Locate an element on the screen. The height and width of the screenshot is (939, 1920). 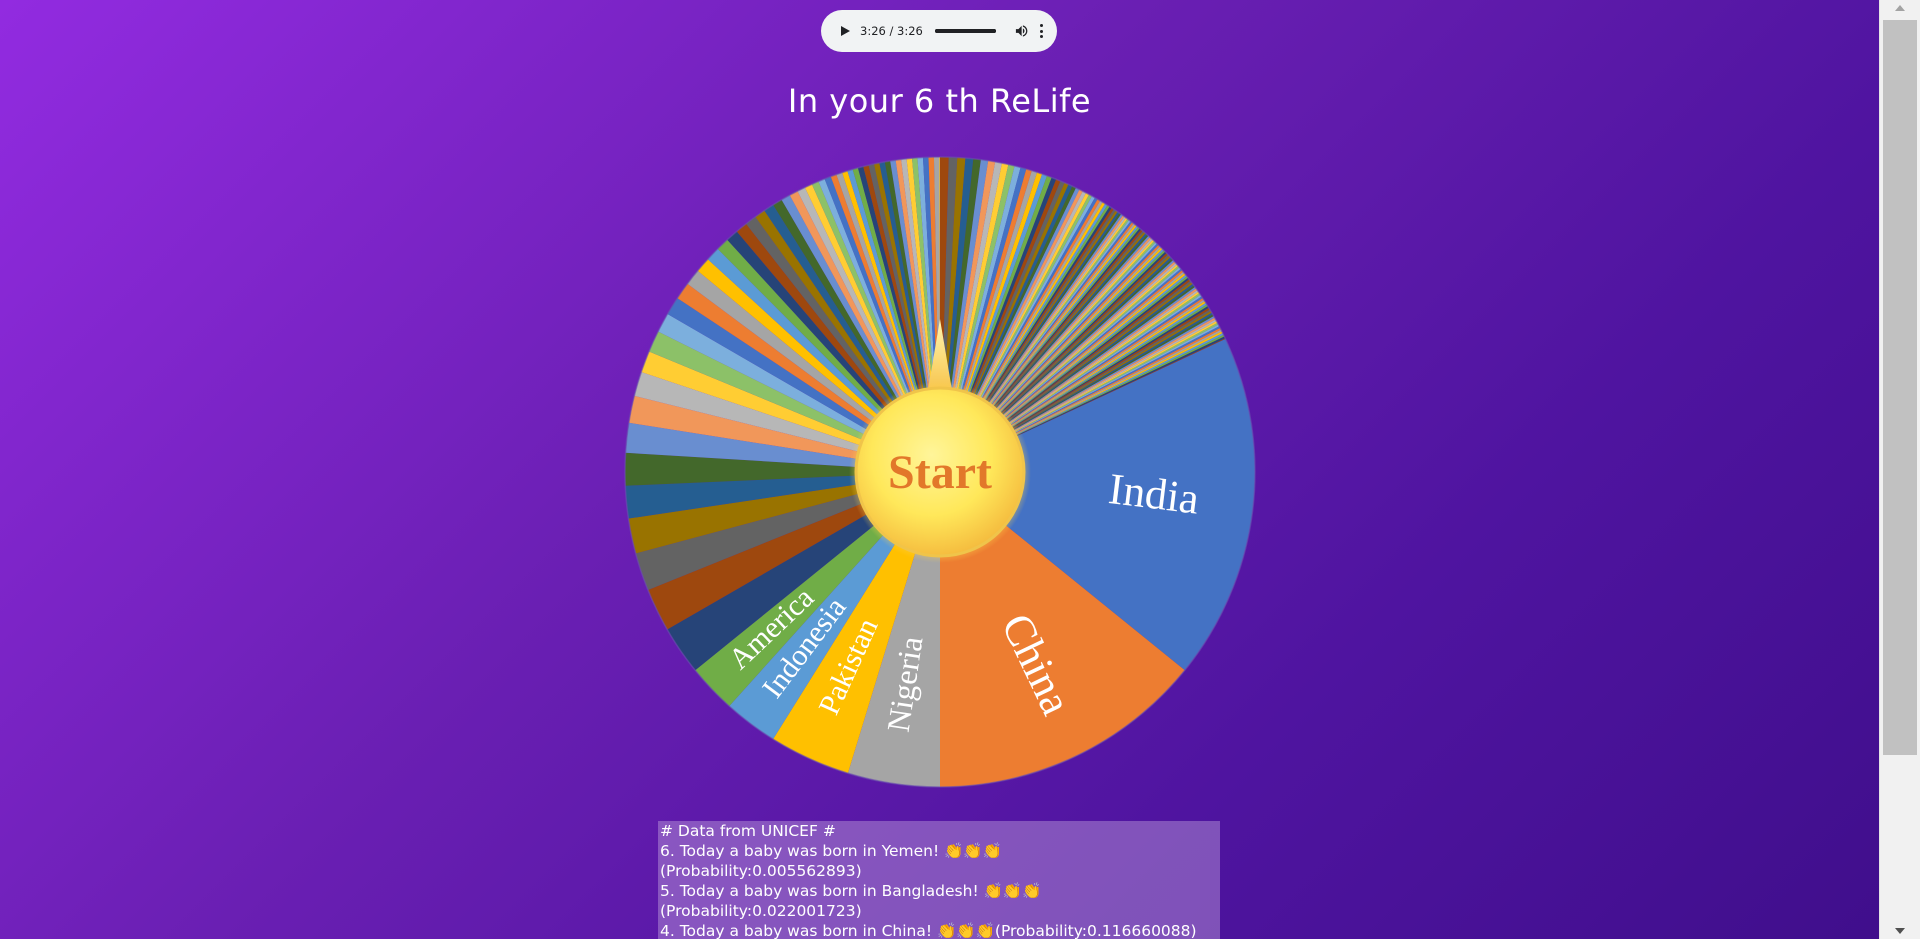
audio-progress-fill is located at coordinates (965, 31).